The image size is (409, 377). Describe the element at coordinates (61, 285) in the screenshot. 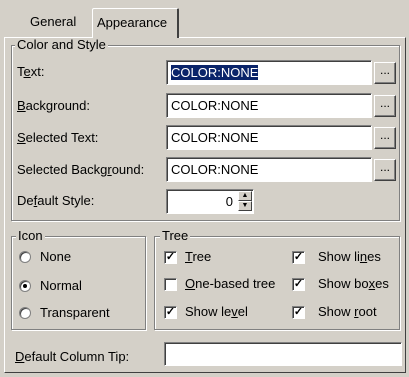

I see `icon-normal-label: Normal` at that location.